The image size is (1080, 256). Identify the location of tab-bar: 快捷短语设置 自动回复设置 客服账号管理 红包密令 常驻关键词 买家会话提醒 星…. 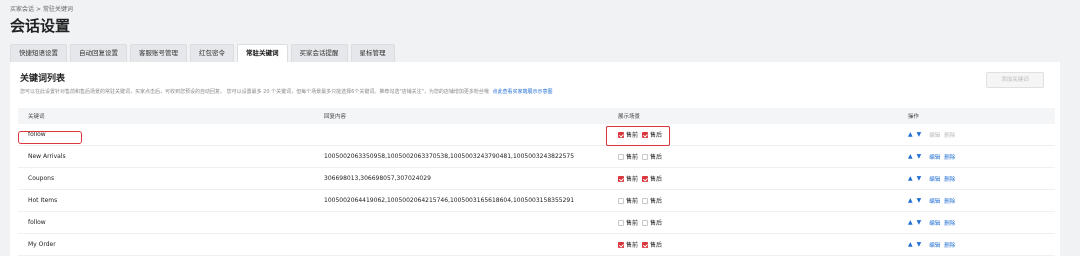
(204, 53).